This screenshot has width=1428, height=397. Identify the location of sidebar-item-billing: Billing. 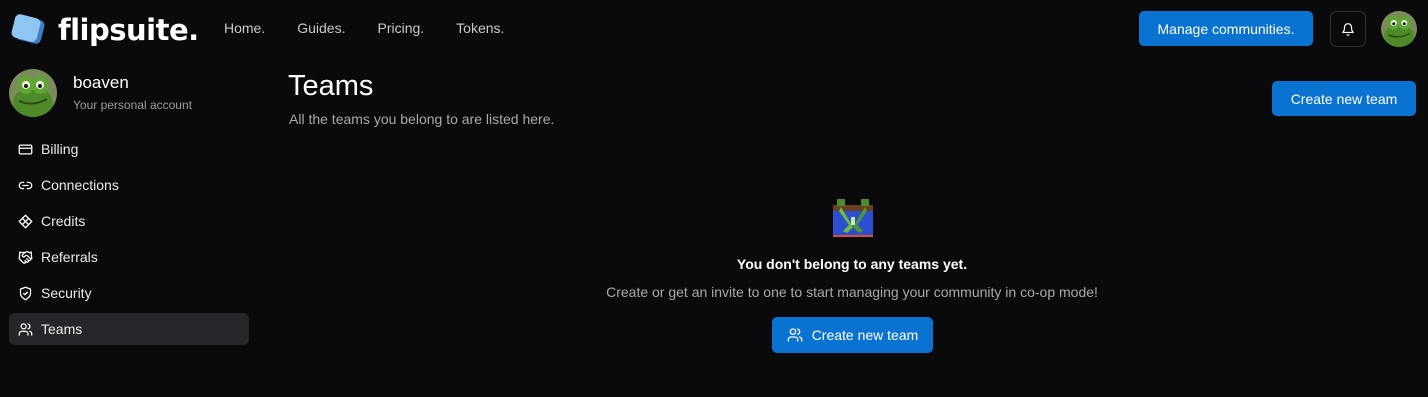
(129, 149).